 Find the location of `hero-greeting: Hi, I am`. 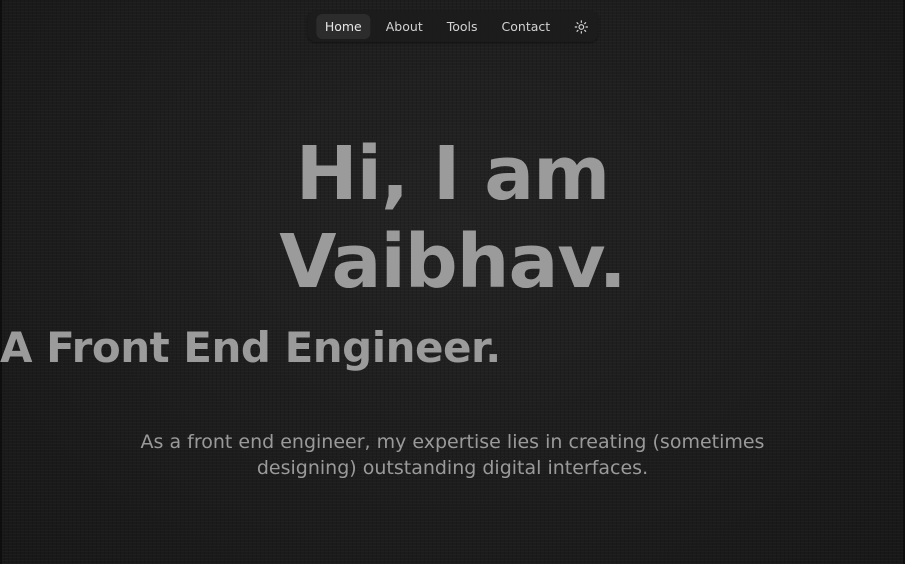

hero-greeting: Hi, I am is located at coordinates (453, 174).